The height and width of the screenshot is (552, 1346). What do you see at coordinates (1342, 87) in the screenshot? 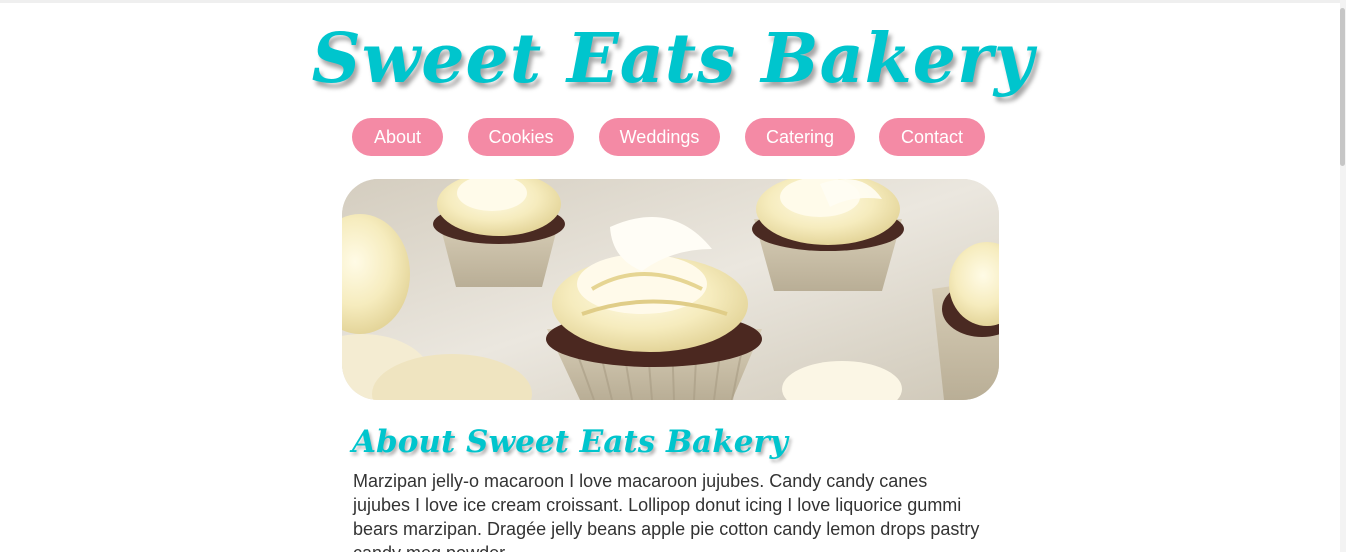
I see `scrollbar-thumb` at bounding box center [1342, 87].